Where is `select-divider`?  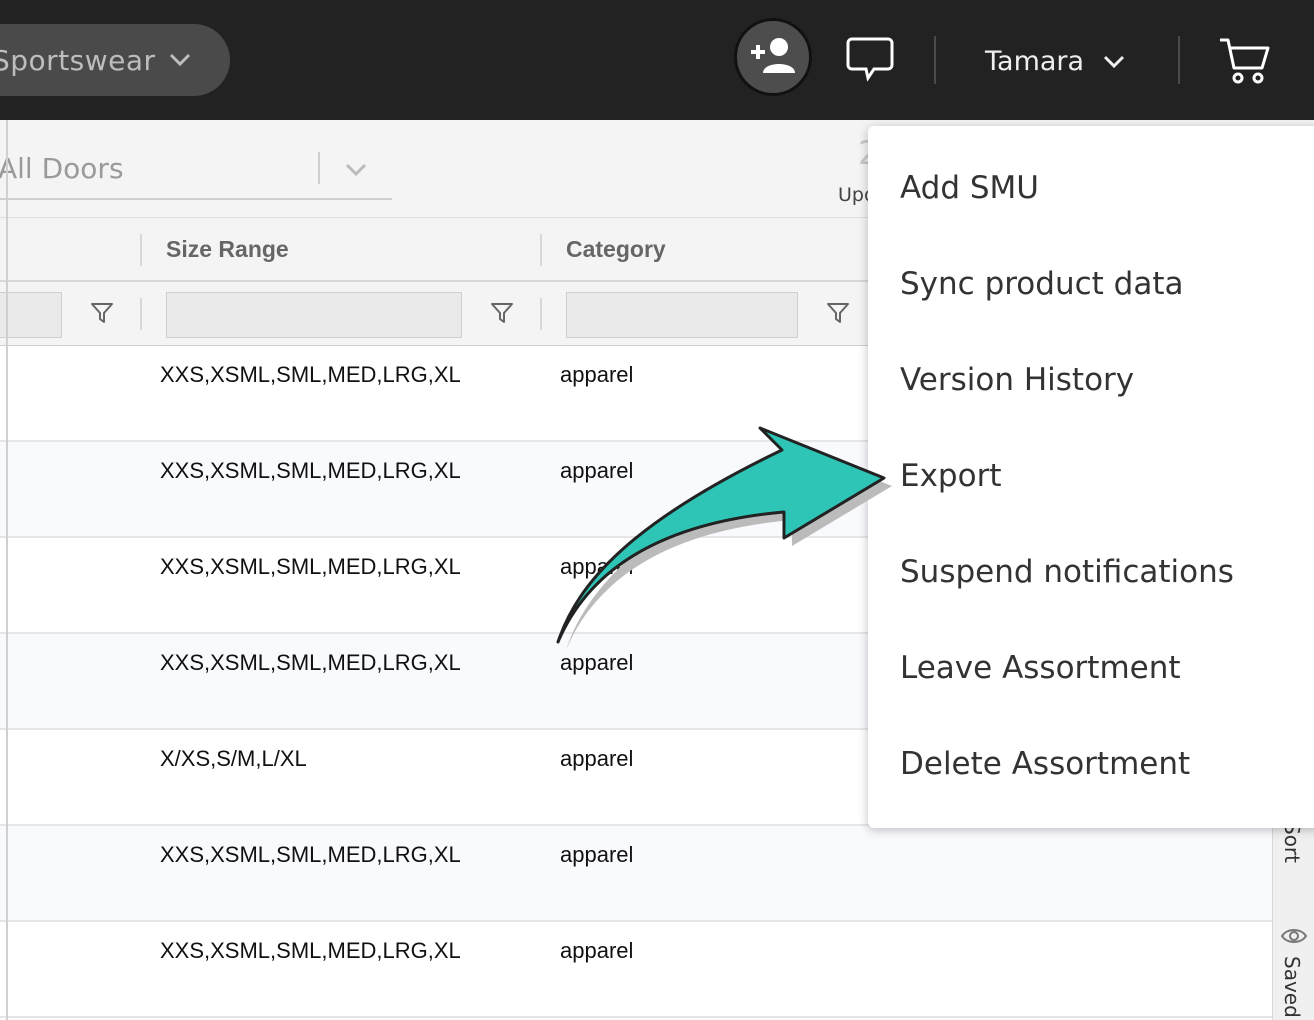 select-divider is located at coordinates (319, 168).